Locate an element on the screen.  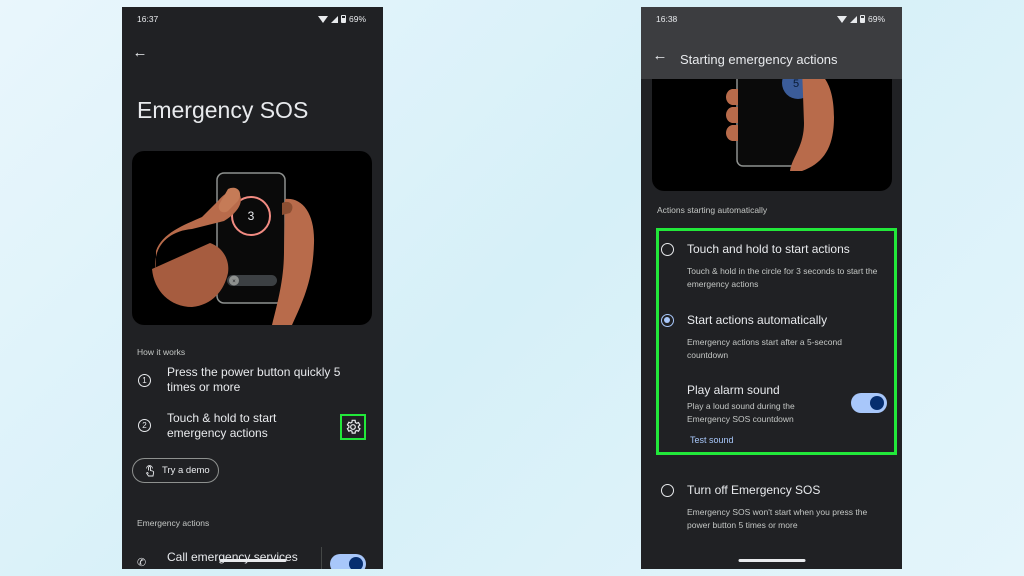
emergency-actions-label: Emergency actions is located at coordinates (173, 523).